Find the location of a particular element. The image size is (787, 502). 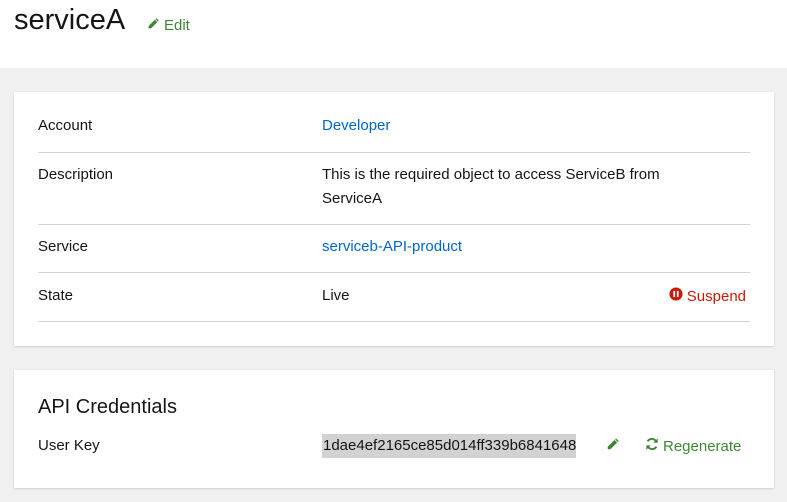

suspend-label: Suspend is located at coordinates (716, 296).